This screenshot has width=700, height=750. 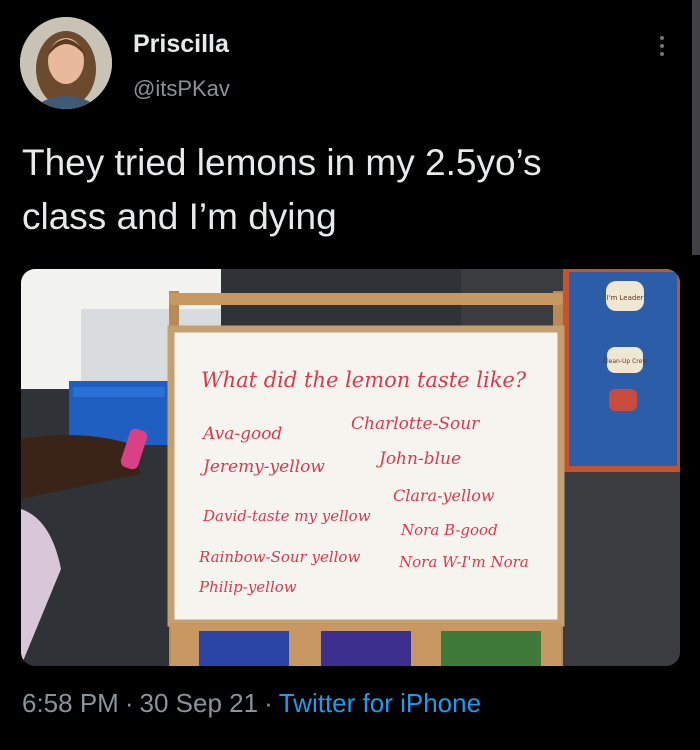 I want to click on tweet-text-line: They tried lemons in my 2.5yo’s, so click(x=282, y=162).